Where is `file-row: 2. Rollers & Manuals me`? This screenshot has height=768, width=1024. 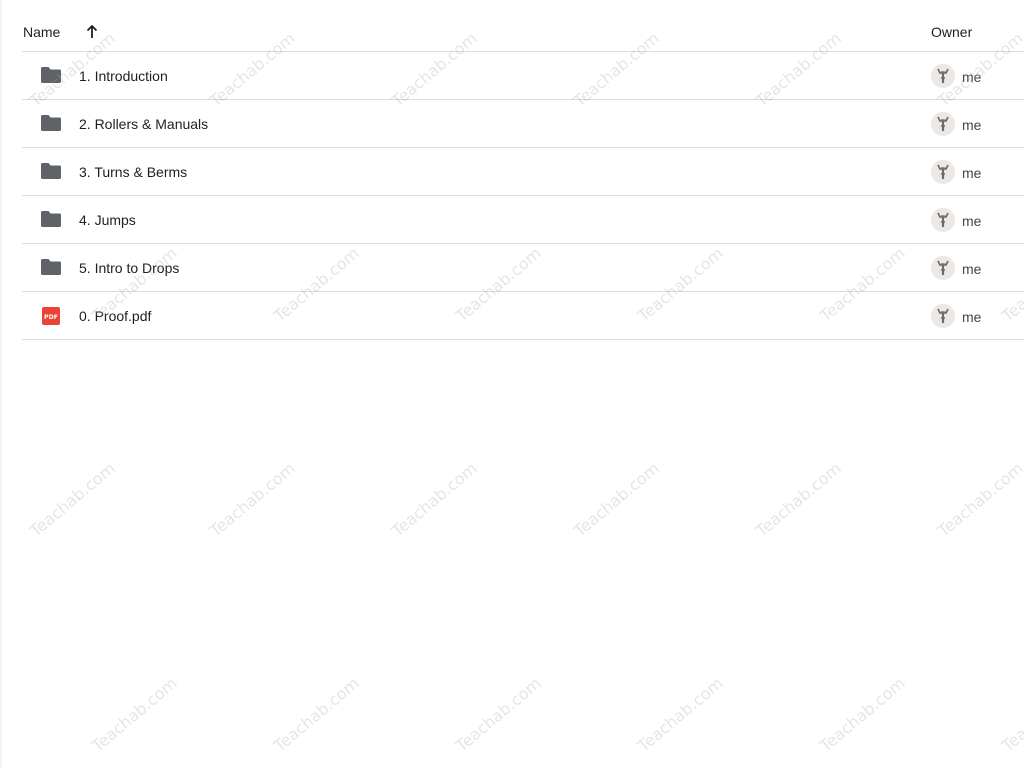
file-row: 2. Rollers & Manuals me is located at coordinates (523, 124).